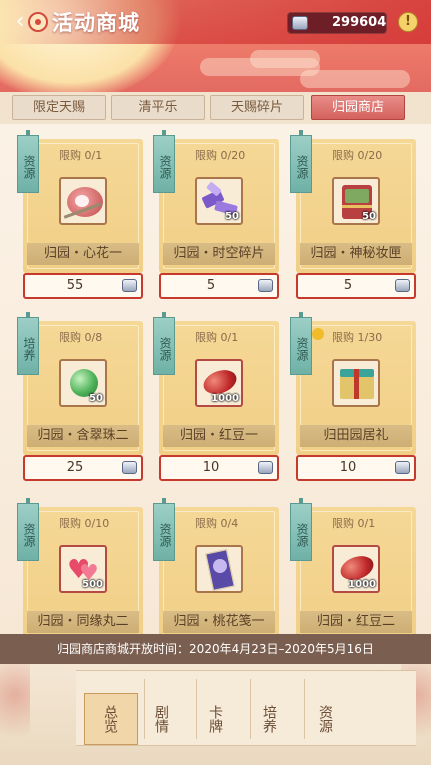 This screenshot has height=765, width=431. I want to click on purple-letter-icon, so click(219, 569).